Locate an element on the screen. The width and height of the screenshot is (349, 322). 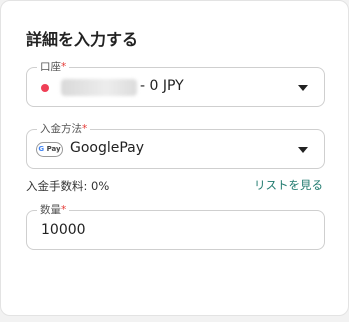
form-title: 詳細を入力する is located at coordinates (82, 39).